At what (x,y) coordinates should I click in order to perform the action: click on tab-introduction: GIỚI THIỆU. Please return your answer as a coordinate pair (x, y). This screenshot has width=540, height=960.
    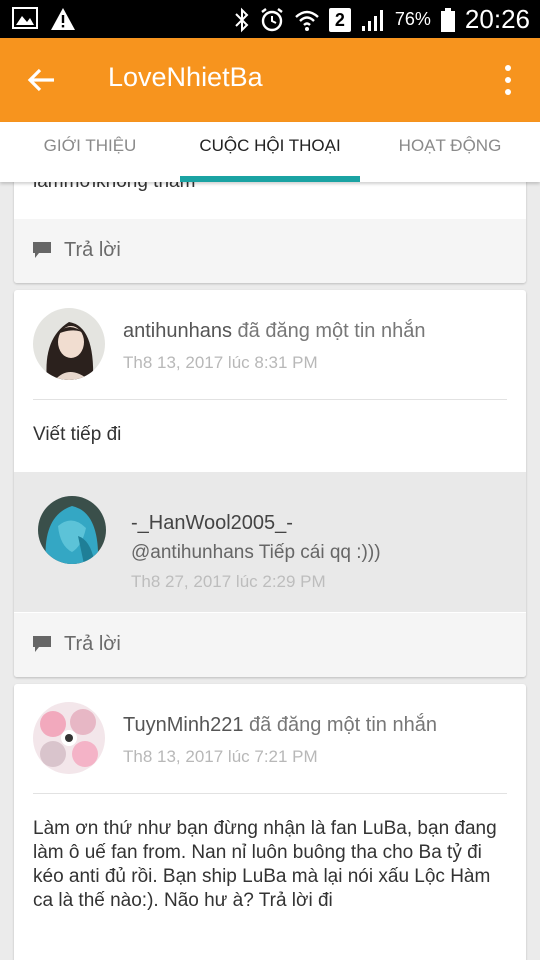
    Looking at the image, I should click on (90, 152).